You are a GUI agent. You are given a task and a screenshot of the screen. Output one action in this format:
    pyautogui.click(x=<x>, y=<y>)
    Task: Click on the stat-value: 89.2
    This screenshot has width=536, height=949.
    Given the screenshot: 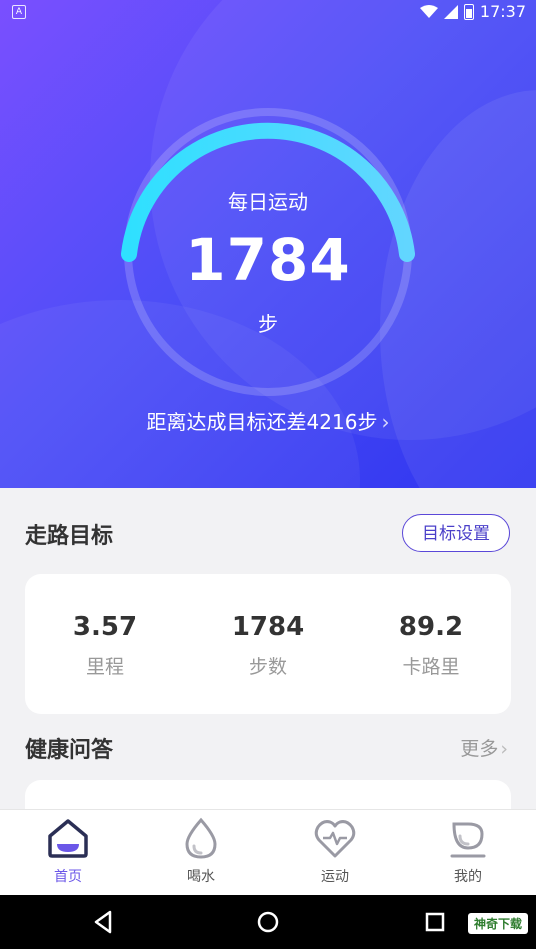 What is the action you would take?
    pyautogui.click(x=431, y=627)
    